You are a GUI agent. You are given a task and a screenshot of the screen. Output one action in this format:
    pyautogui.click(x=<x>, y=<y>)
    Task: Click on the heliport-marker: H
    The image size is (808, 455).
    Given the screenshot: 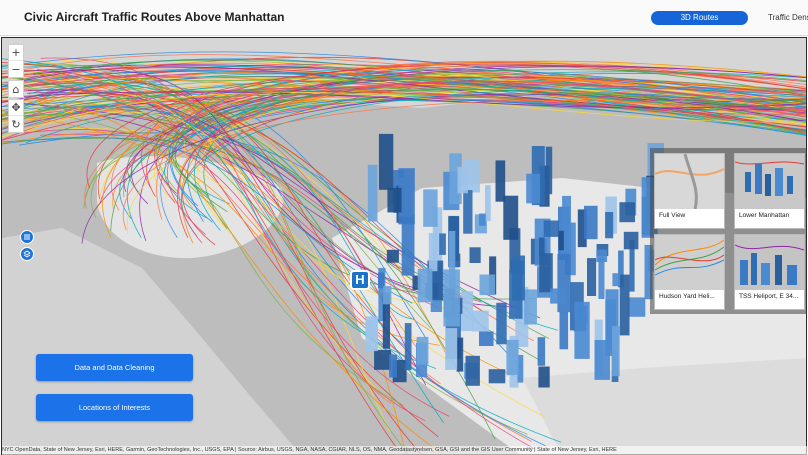 What is the action you would take?
    pyautogui.click(x=360, y=280)
    